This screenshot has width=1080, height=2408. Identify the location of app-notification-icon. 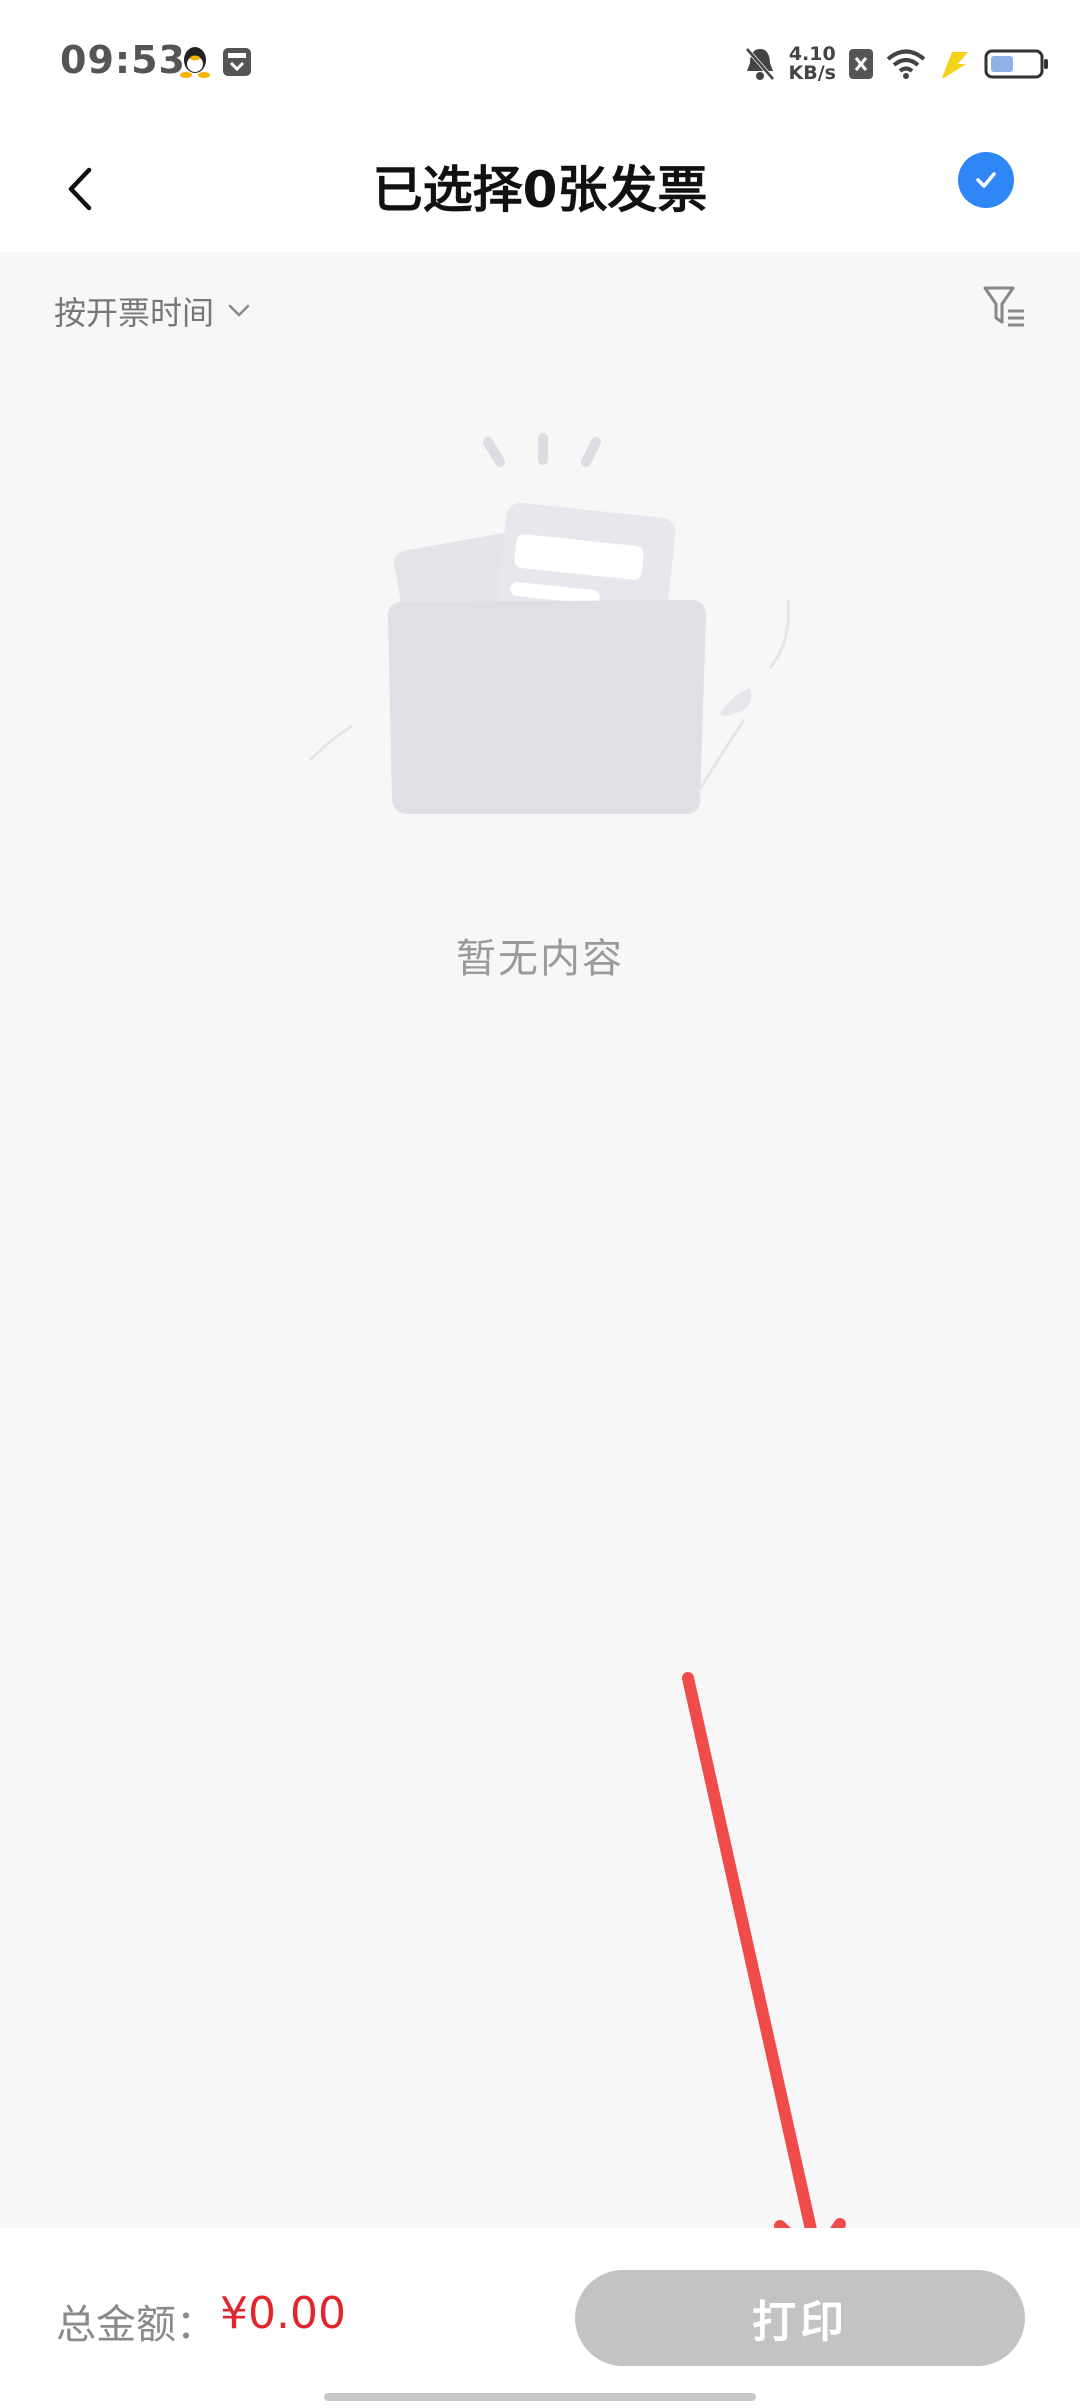
(237, 62).